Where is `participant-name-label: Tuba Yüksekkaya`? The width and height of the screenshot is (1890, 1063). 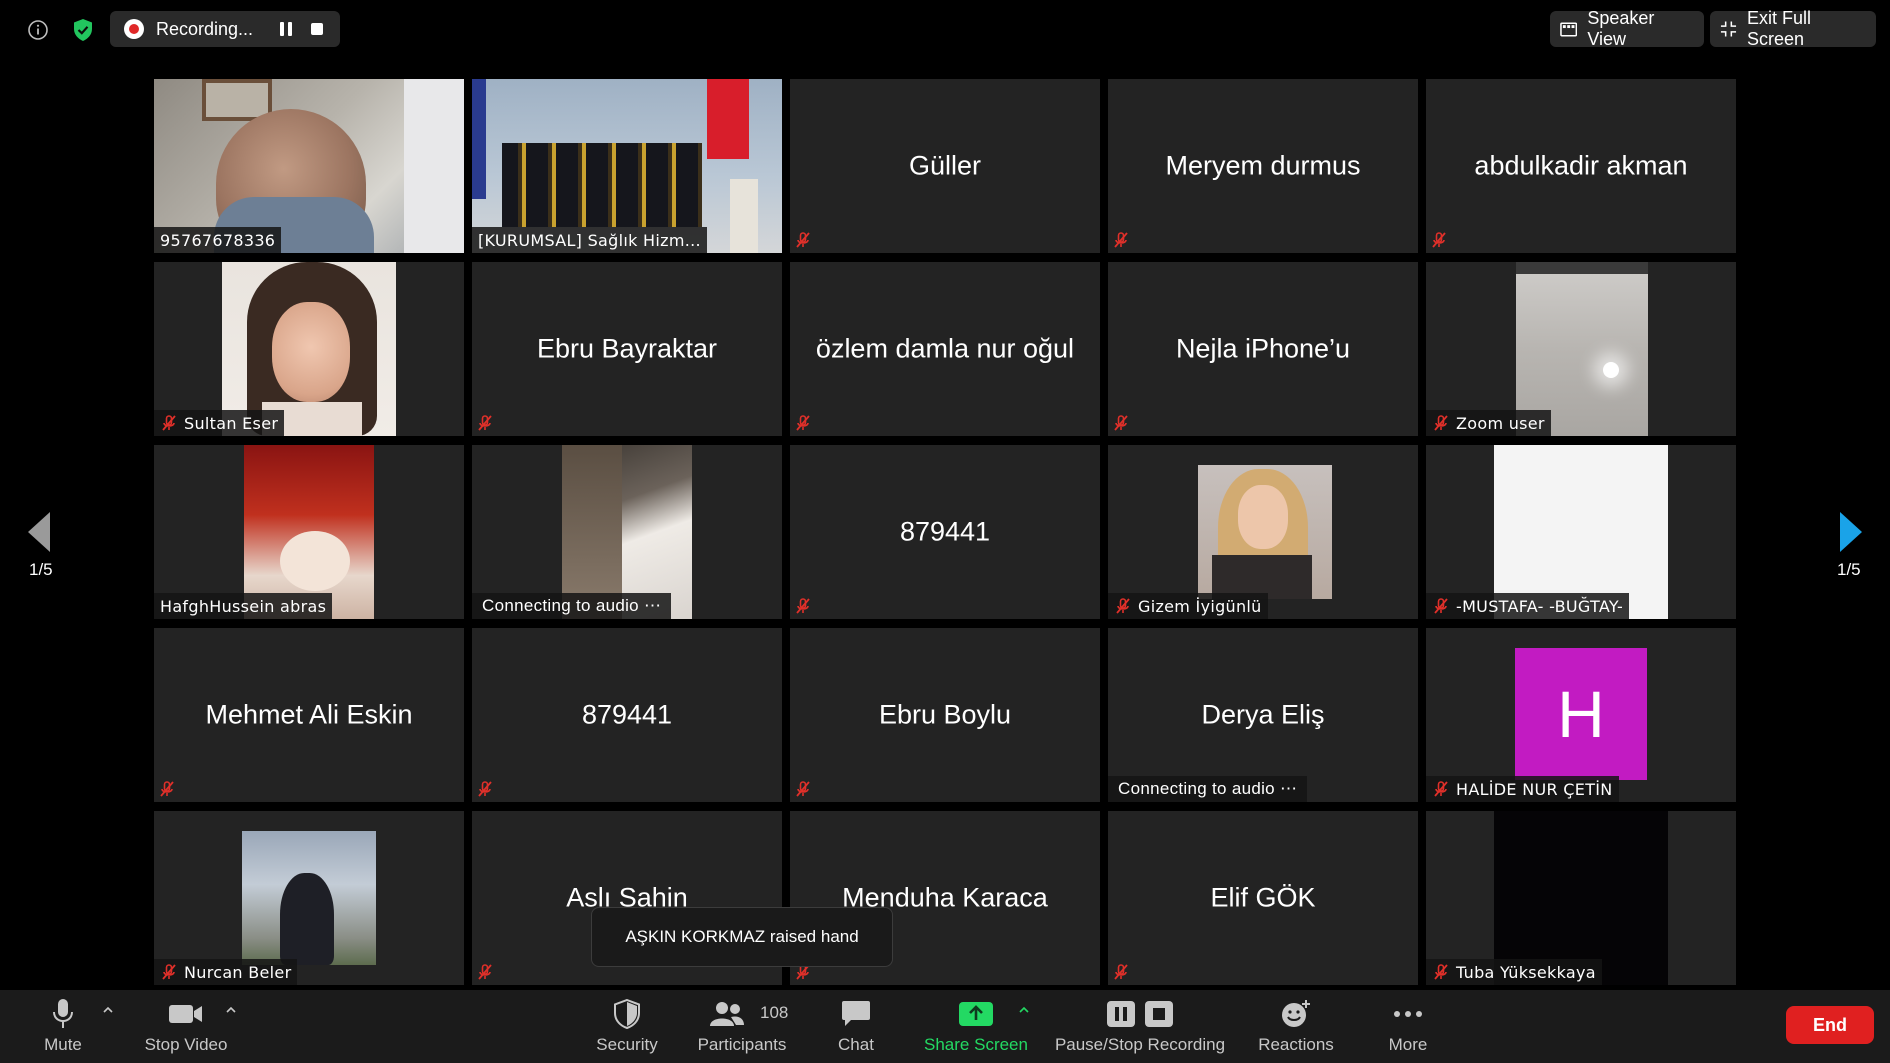 participant-name-label: Tuba Yüksekkaya is located at coordinates (1514, 972).